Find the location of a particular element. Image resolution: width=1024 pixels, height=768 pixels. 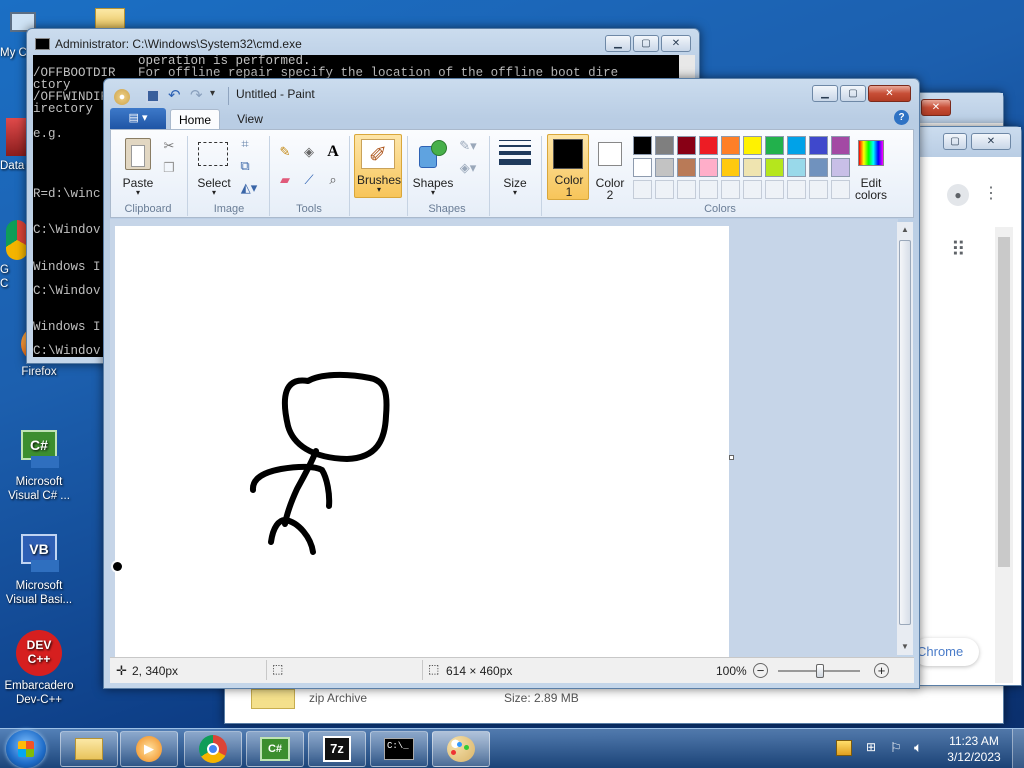

chrome-pill-button: Chrome is located at coordinates (946, 652).